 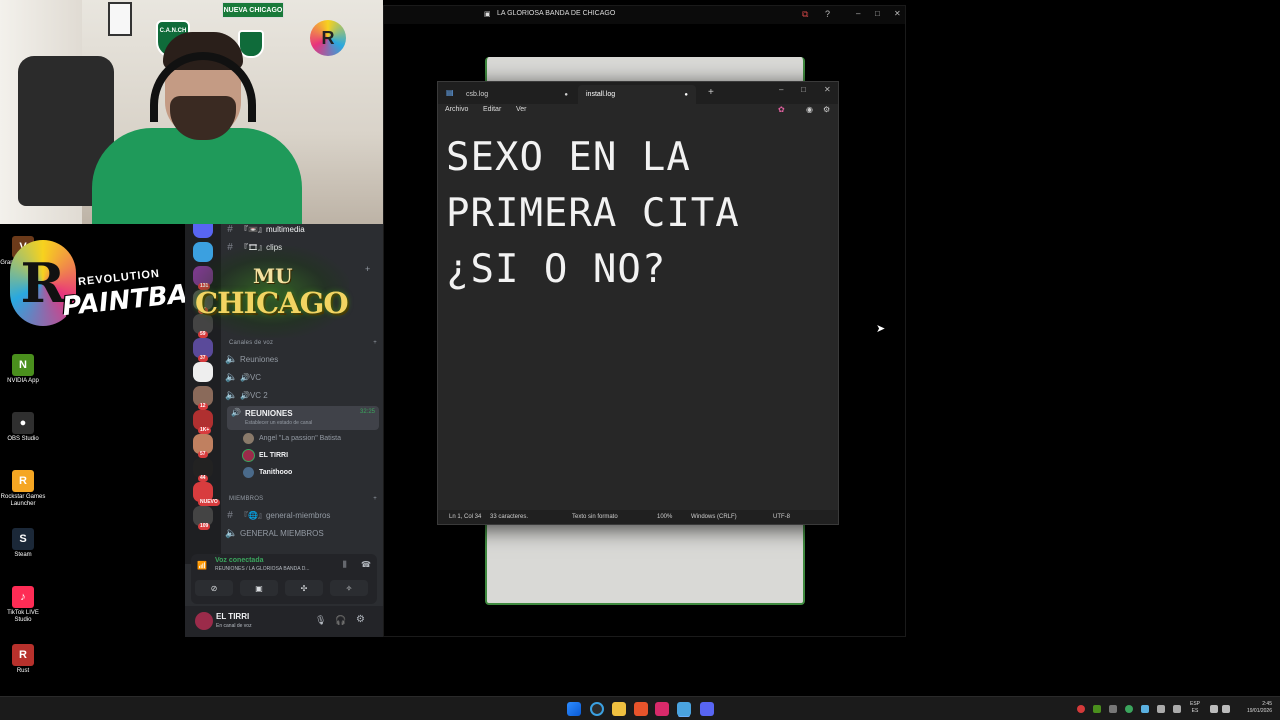 I want to click on category-voice-channels: Canales de voz +, so click(x=303, y=343).